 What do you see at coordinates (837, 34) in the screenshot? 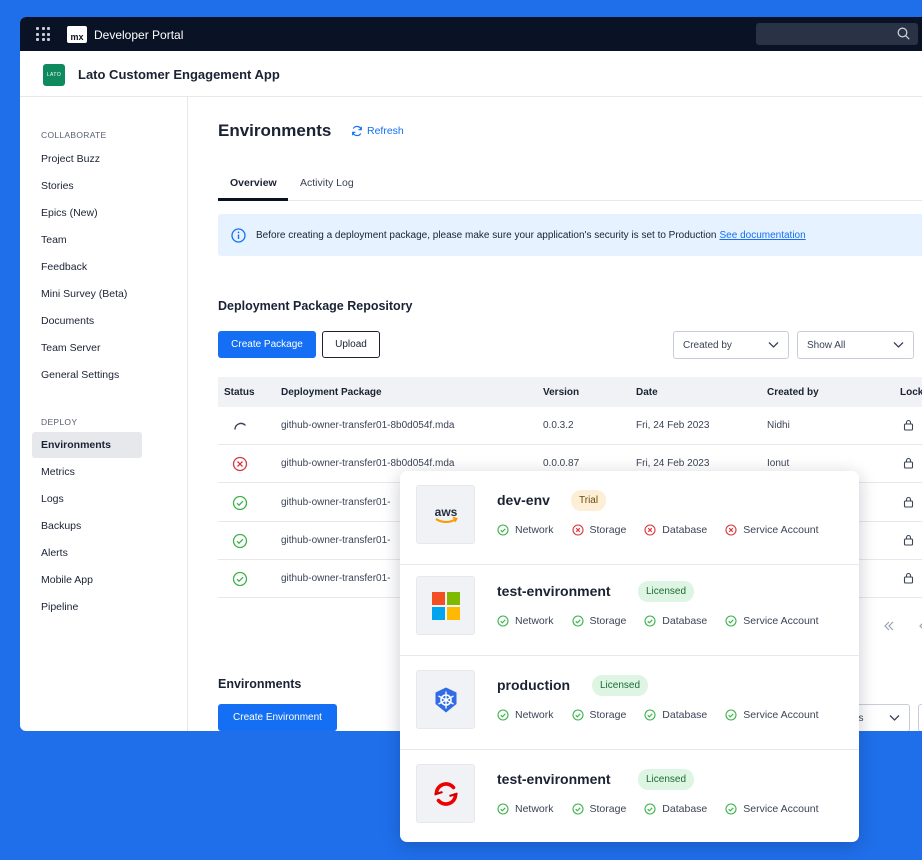
I see `search-input` at bounding box center [837, 34].